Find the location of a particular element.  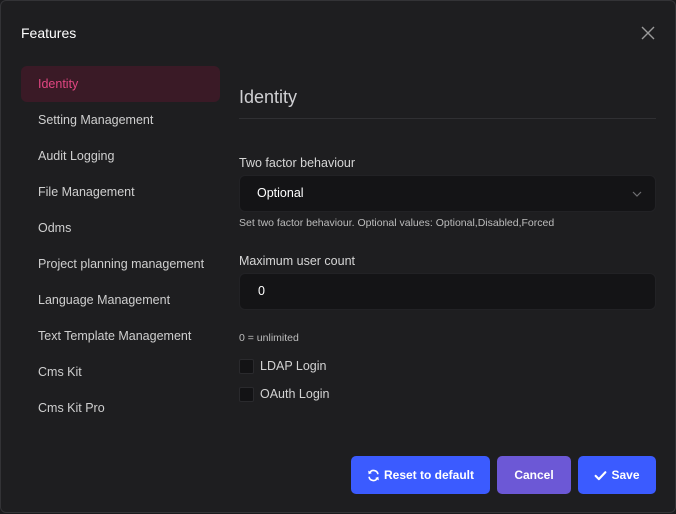

sidebar-item-identity: Identity is located at coordinates (120, 84).